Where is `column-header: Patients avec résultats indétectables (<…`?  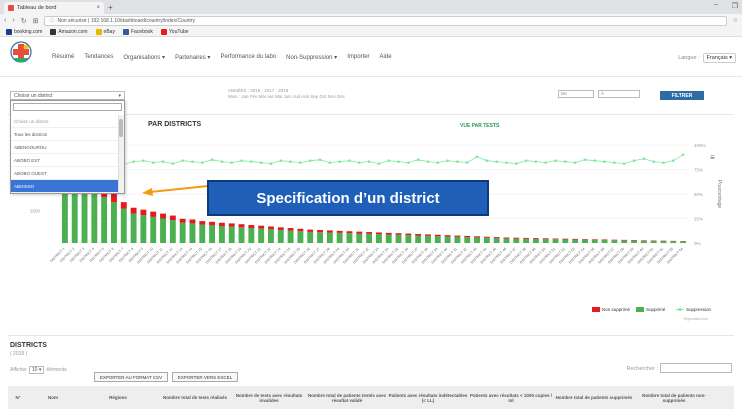 column-header: Patients avec résultats indétectables (<… is located at coordinates (428, 398).